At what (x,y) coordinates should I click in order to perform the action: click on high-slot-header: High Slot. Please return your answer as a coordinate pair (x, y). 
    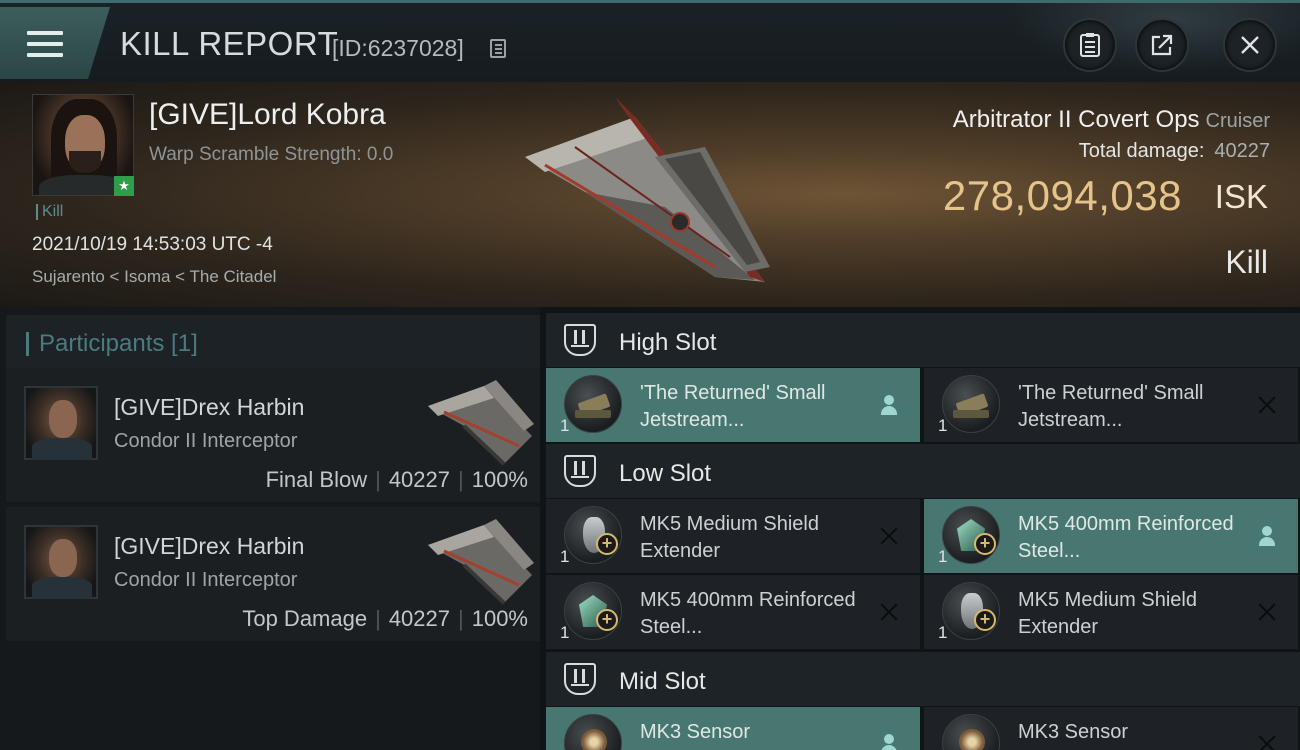
    Looking at the image, I should click on (923, 340).